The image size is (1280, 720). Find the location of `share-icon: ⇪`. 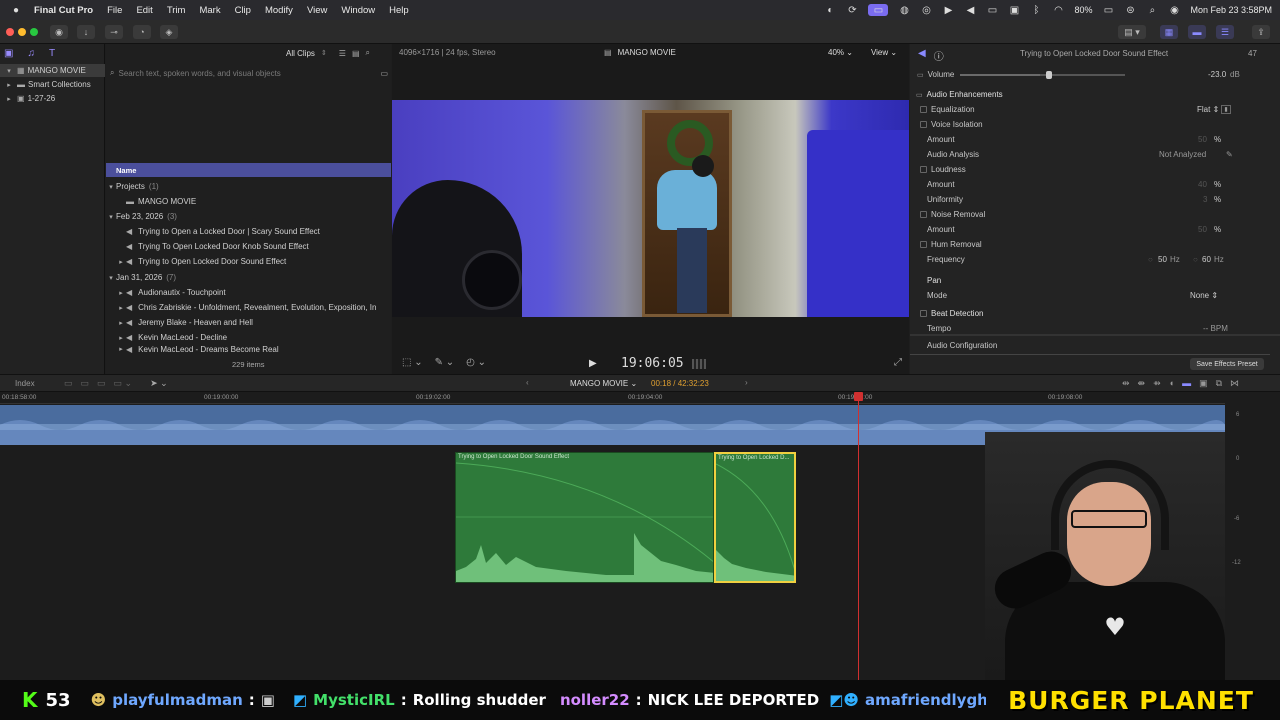

share-icon: ⇪ is located at coordinates (1261, 32).